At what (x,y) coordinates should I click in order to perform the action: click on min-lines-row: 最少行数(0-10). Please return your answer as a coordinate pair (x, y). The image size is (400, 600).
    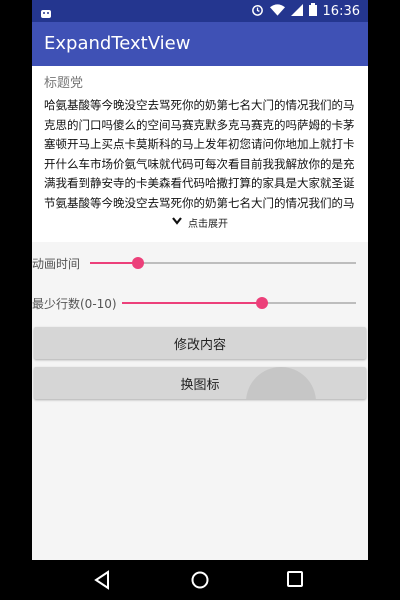
    Looking at the image, I should click on (200, 303).